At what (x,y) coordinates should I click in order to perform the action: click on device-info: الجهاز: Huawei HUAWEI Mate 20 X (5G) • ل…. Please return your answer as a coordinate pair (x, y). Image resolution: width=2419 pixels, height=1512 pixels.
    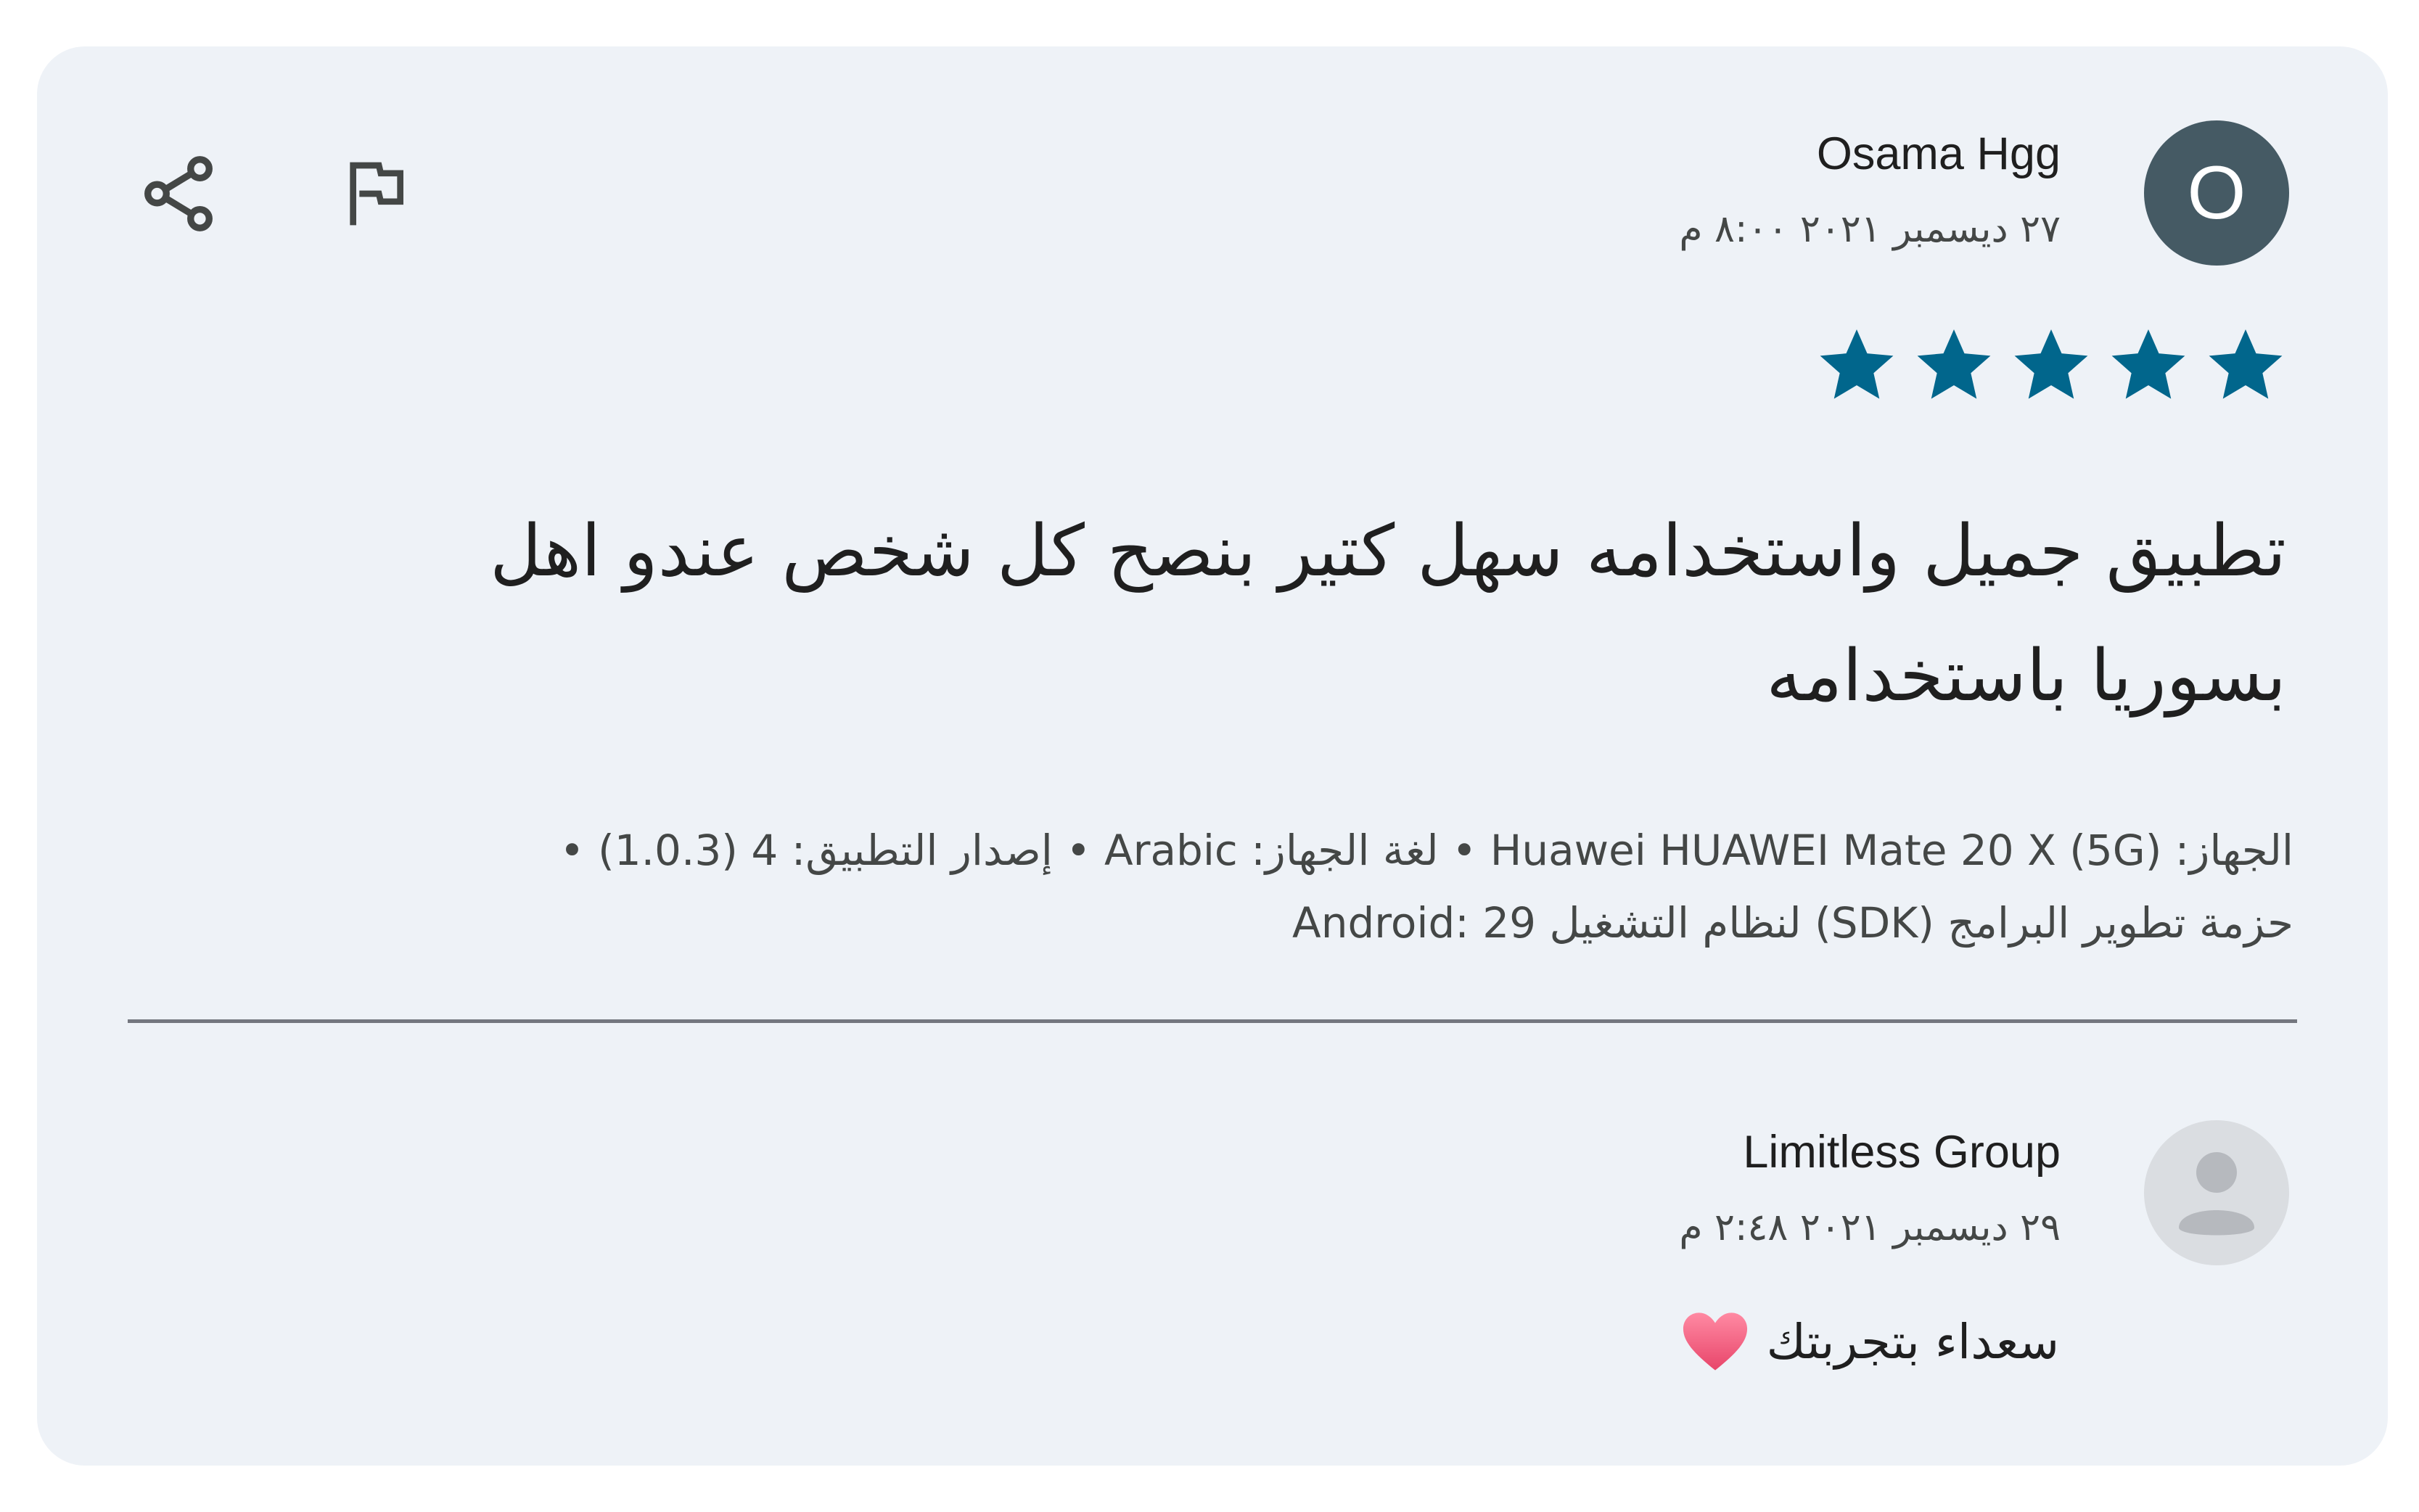
    Looking at the image, I should click on (1386, 887).